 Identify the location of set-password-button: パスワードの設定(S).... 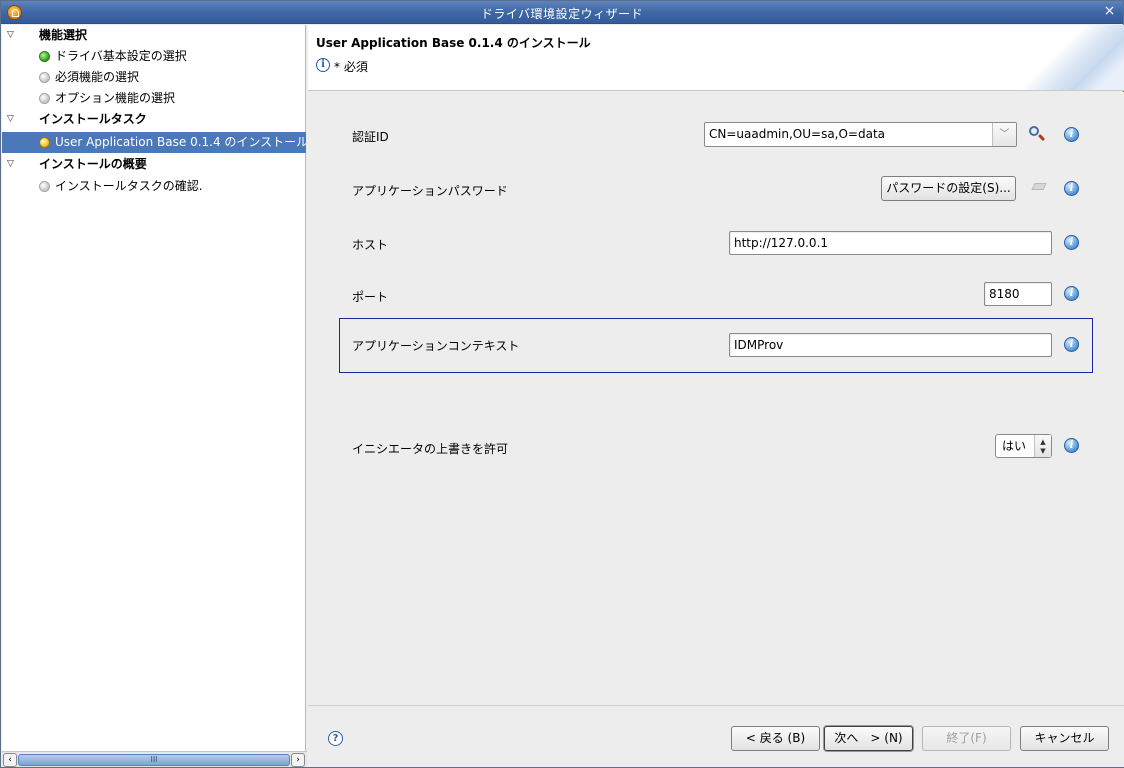
(948, 188).